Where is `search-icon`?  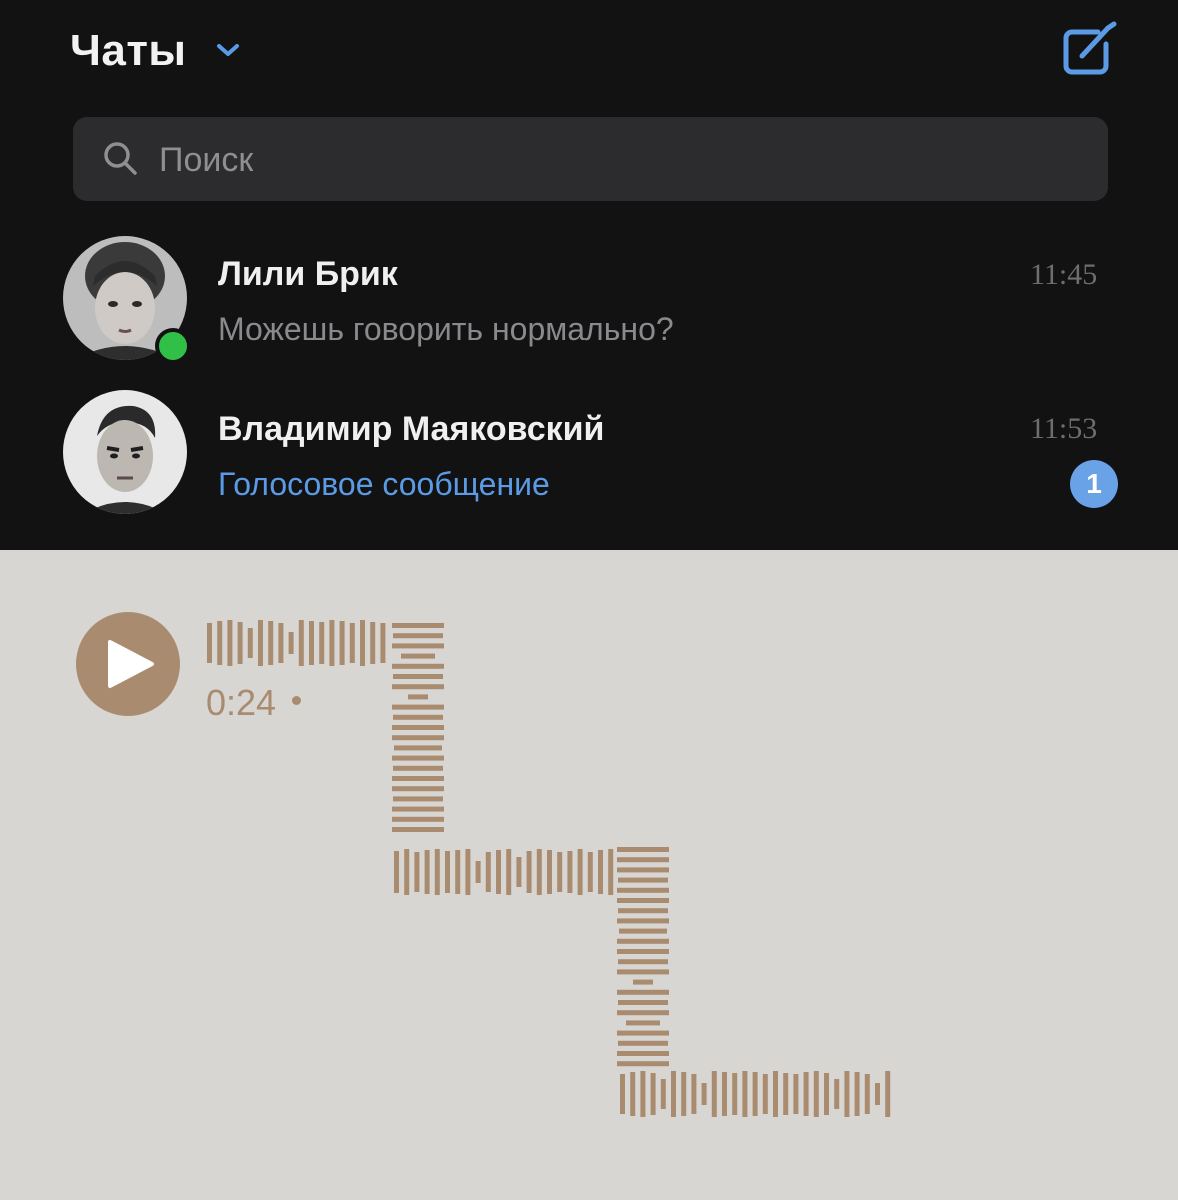 search-icon is located at coordinates (120, 158).